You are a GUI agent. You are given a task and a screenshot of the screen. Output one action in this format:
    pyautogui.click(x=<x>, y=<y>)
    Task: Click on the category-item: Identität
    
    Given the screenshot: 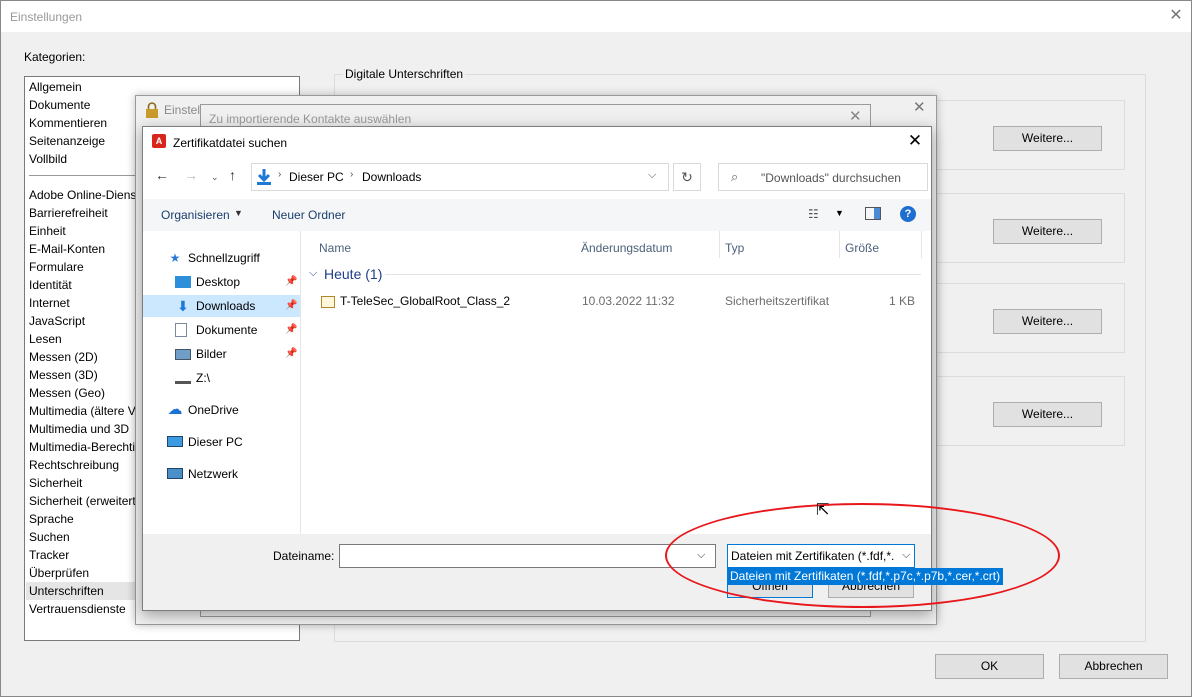 What is the action you would take?
    pyautogui.click(x=50, y=285)
    